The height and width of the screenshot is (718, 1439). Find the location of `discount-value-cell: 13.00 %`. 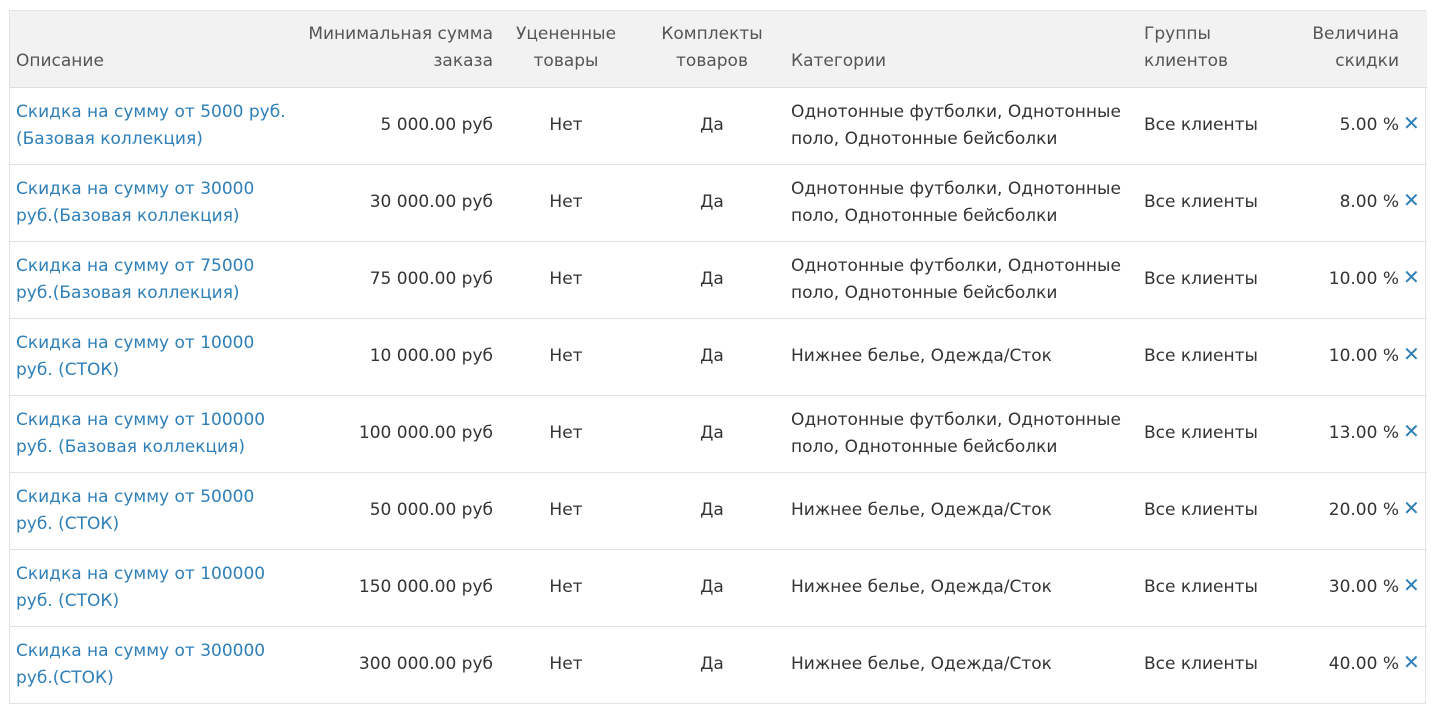

discount-value-cell: 13.00 % is located at coordinates (1346, 434).